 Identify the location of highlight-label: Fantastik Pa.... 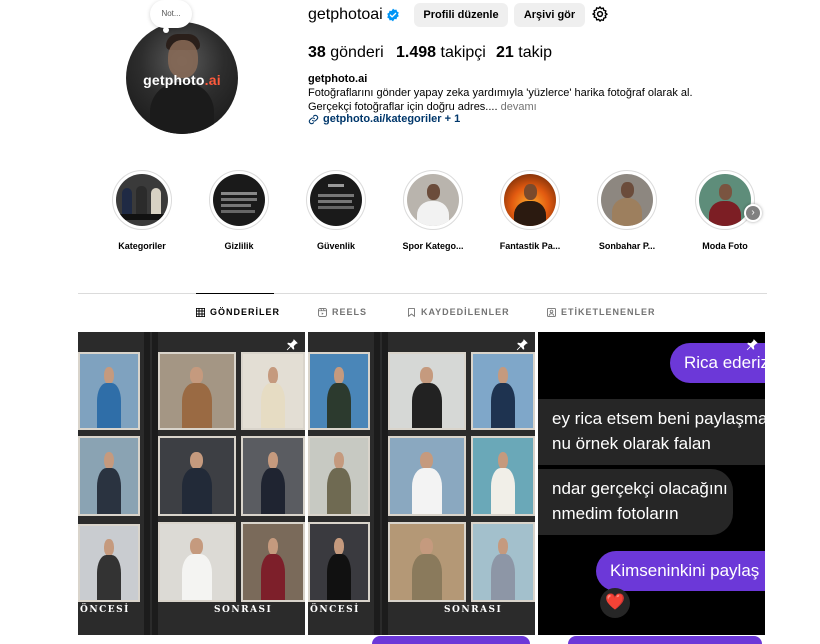
(530, 246).